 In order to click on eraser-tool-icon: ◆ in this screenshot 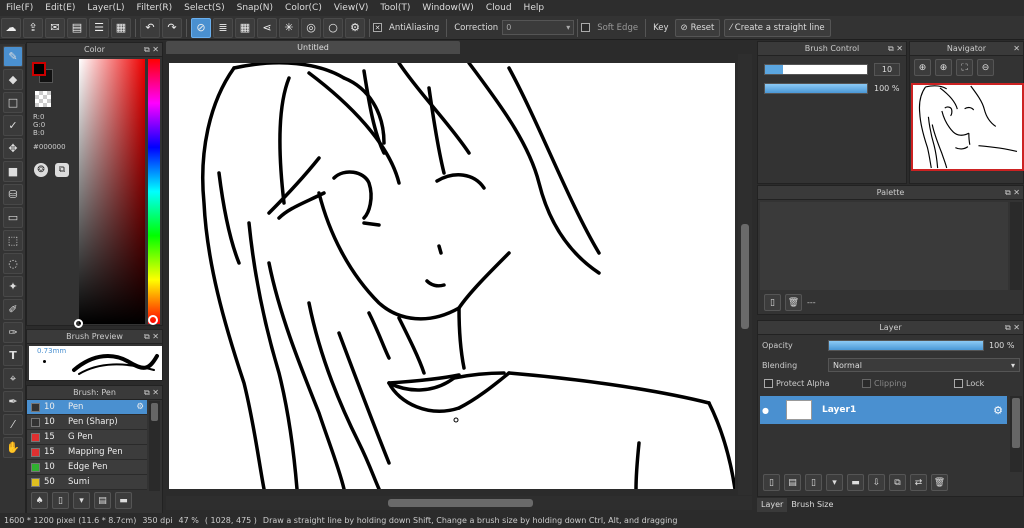, I will do `click(13, 79)`.